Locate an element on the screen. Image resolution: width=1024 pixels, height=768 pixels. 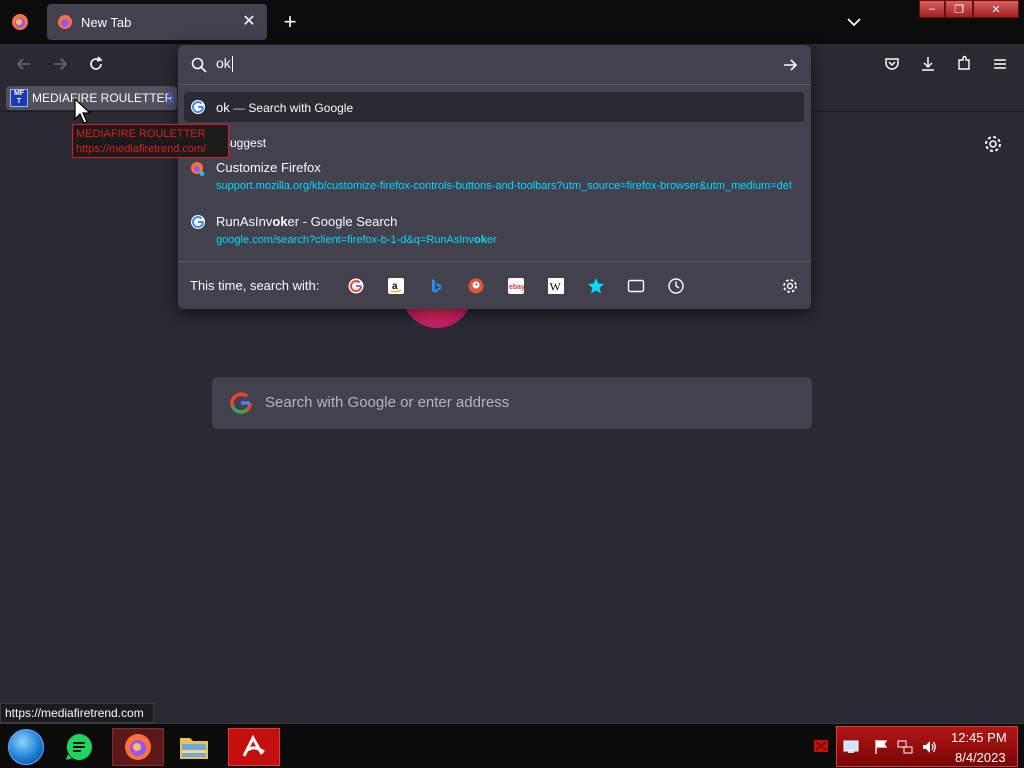
network-monitor-icon is located at coordinates (851, 747).